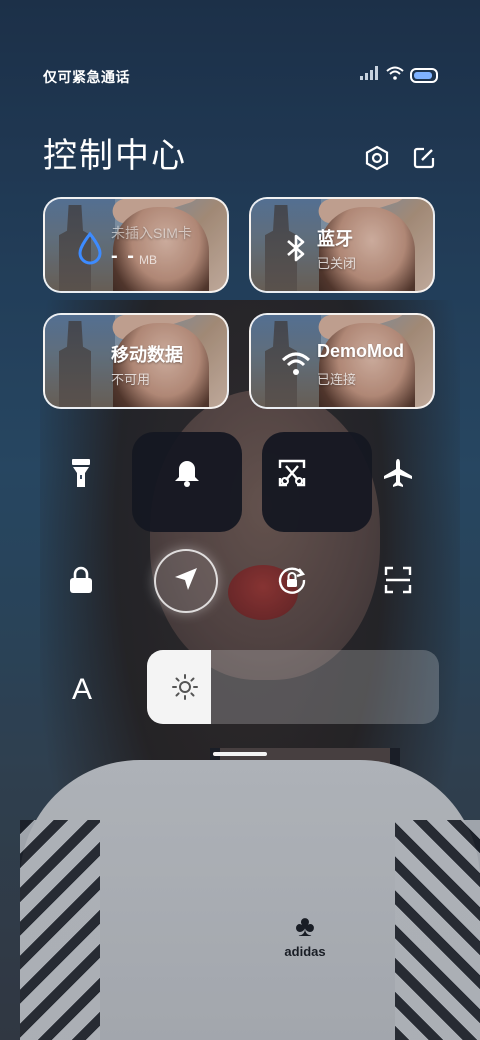 This screenshot has height=1040, width=480. I want to click on screenshot-icon, so click(292, 475).